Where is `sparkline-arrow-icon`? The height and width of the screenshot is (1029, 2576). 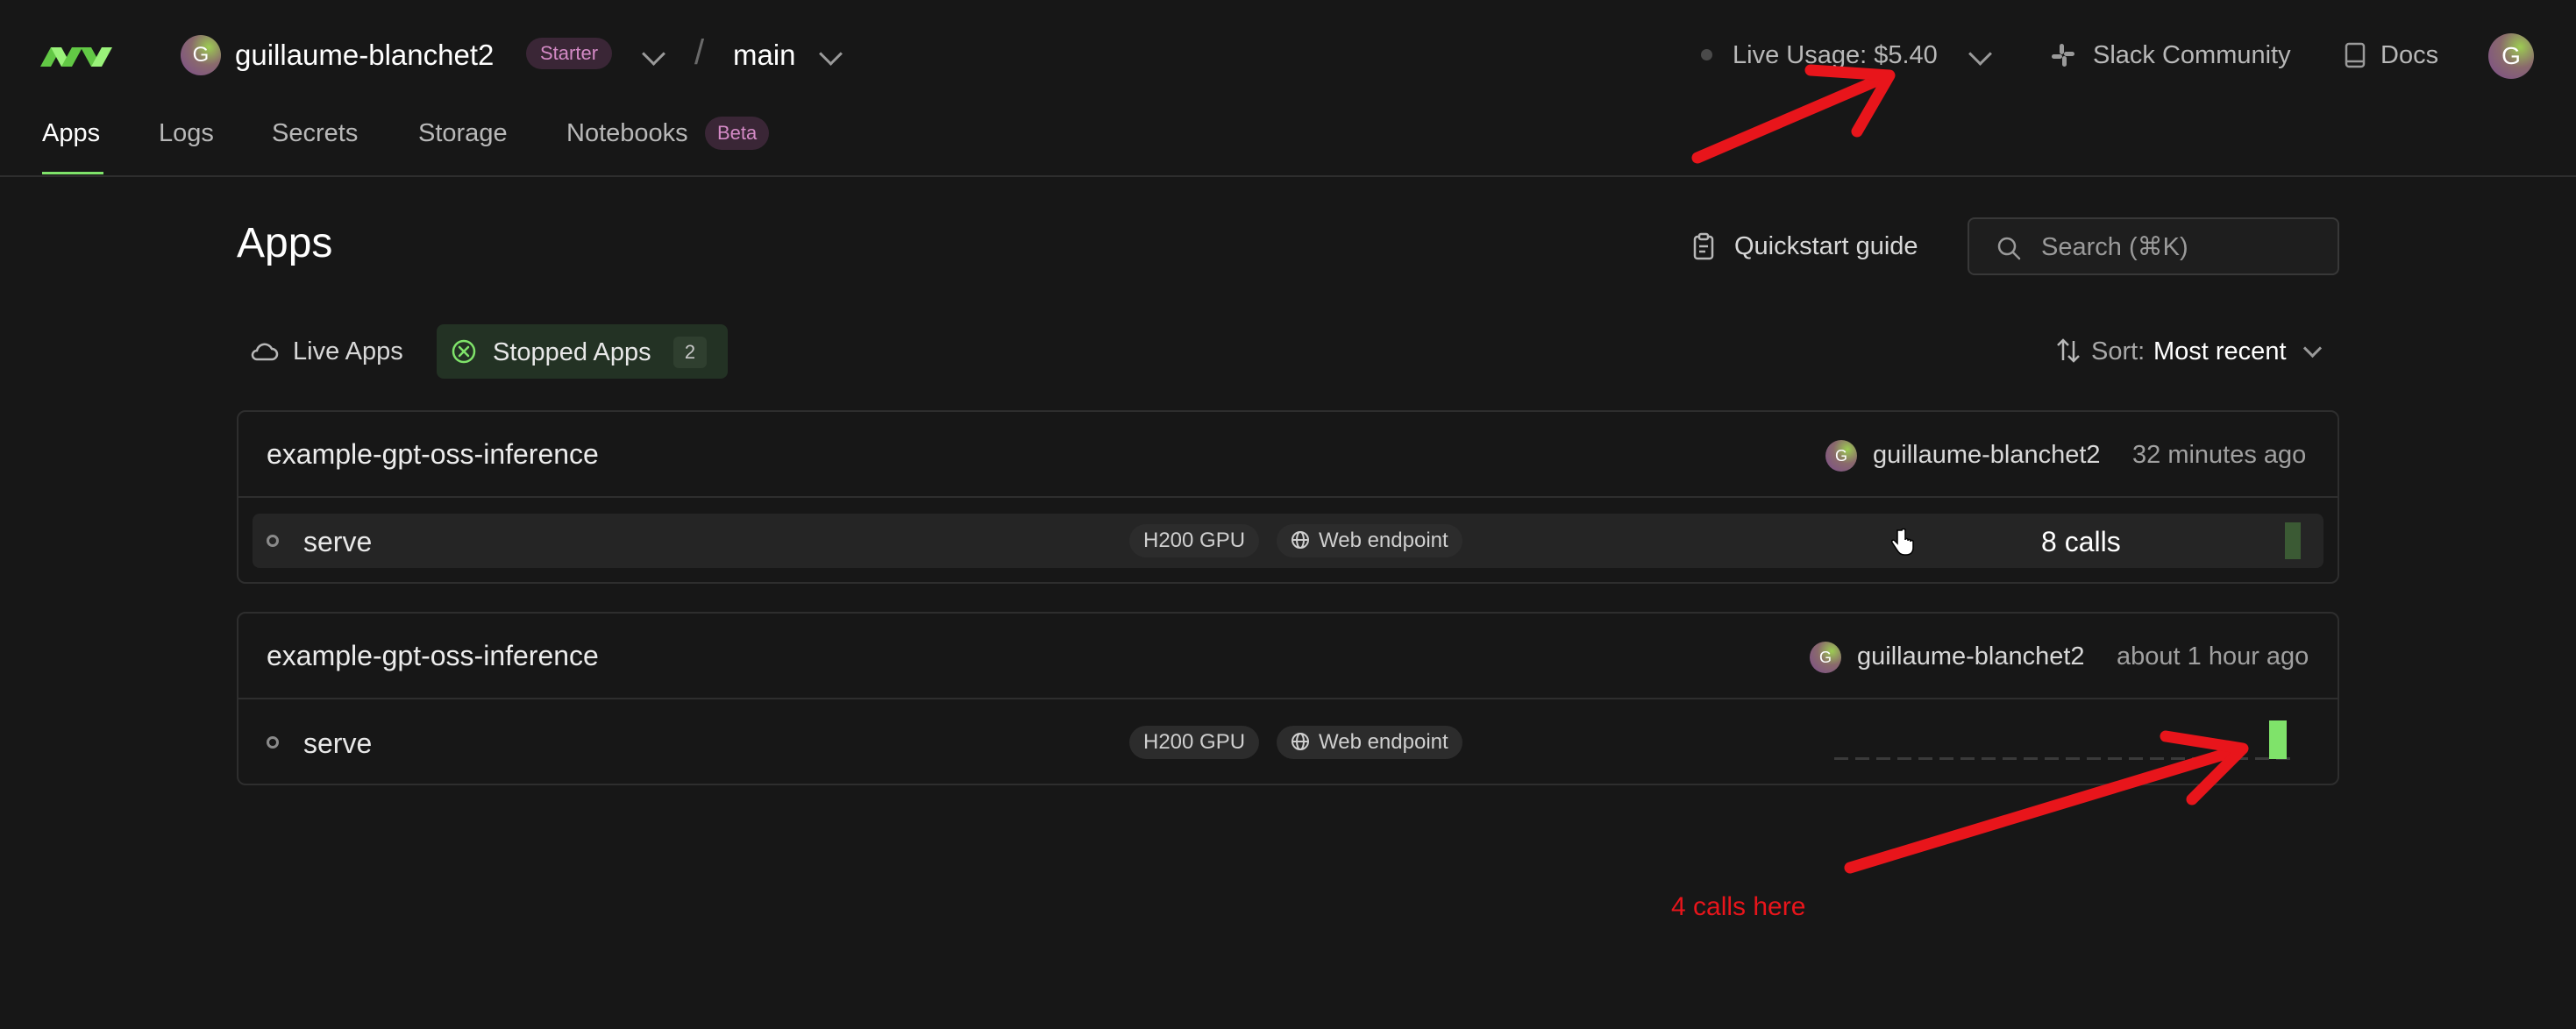 sparkline-arrow-icon is located at coordinates (2044, 809).